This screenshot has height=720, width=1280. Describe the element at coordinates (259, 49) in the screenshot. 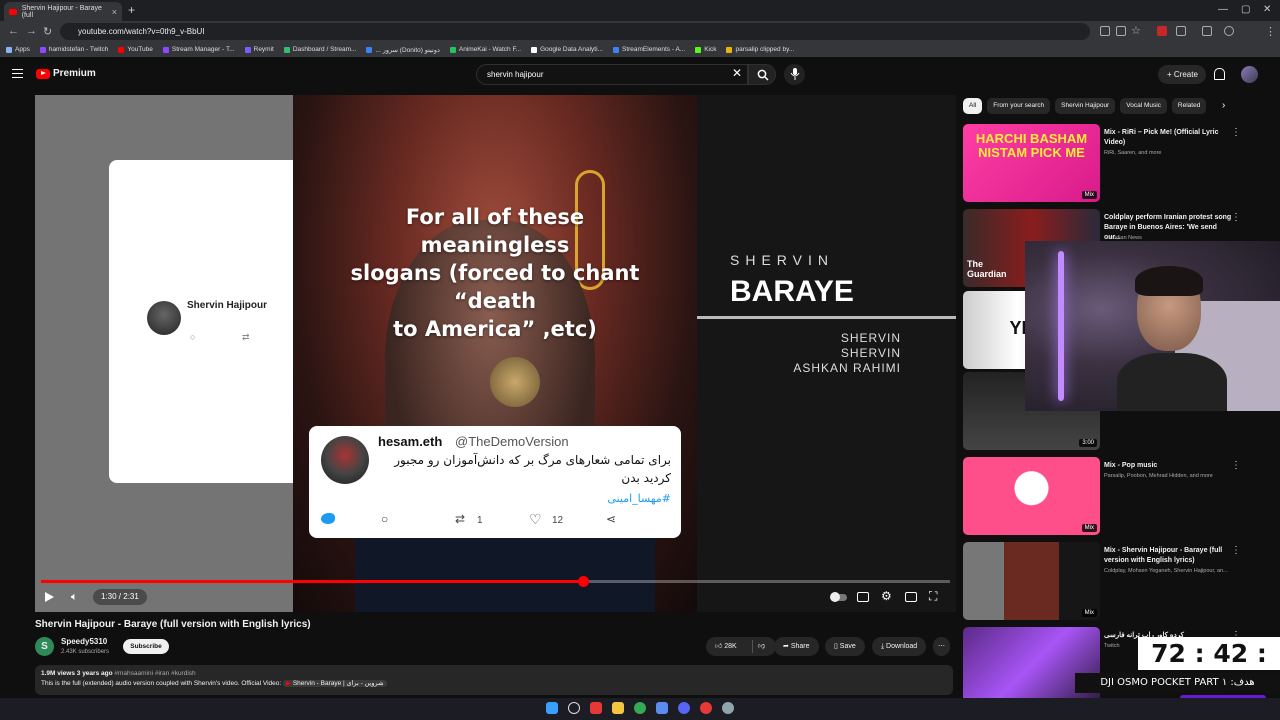

I see `bookmark-item: Reymit` at that location.